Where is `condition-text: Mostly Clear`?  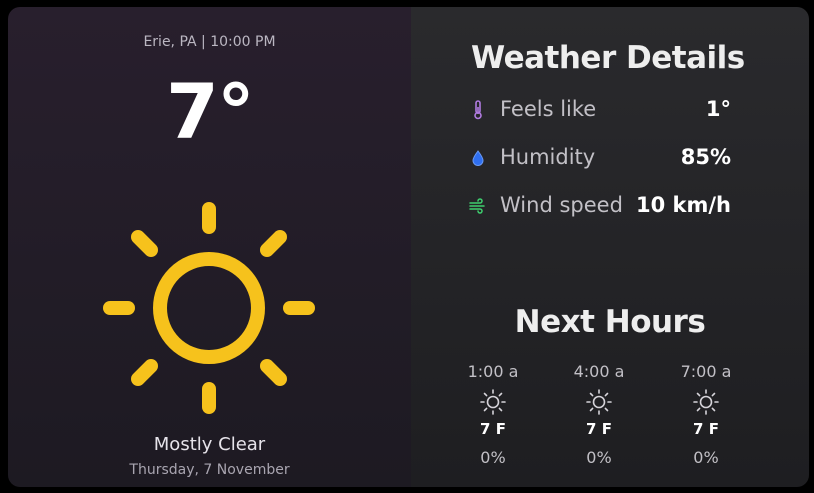 condition-text: Mostly Clear is located at coordinates (209, 444).